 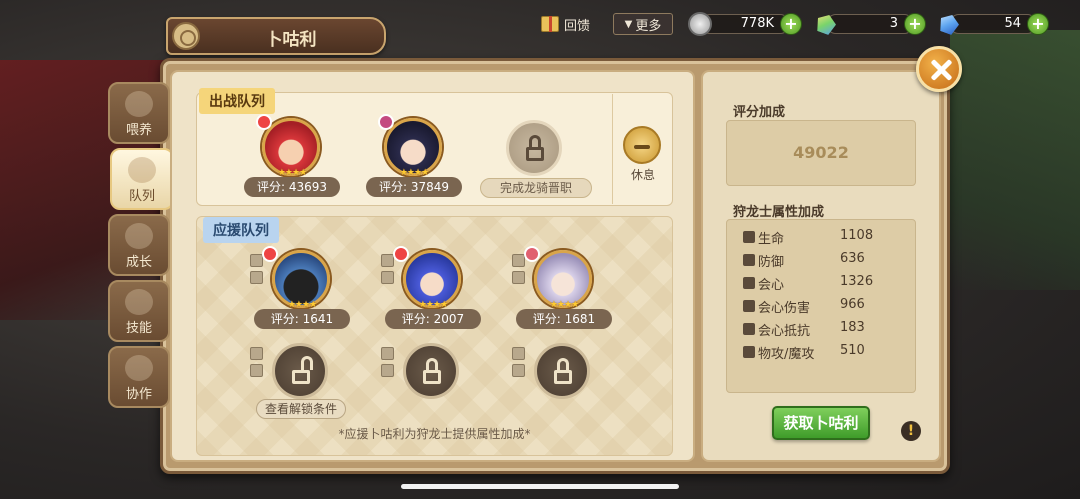 I want to click on tab-cooperate-label: 协作, so click(x=138, y=394).